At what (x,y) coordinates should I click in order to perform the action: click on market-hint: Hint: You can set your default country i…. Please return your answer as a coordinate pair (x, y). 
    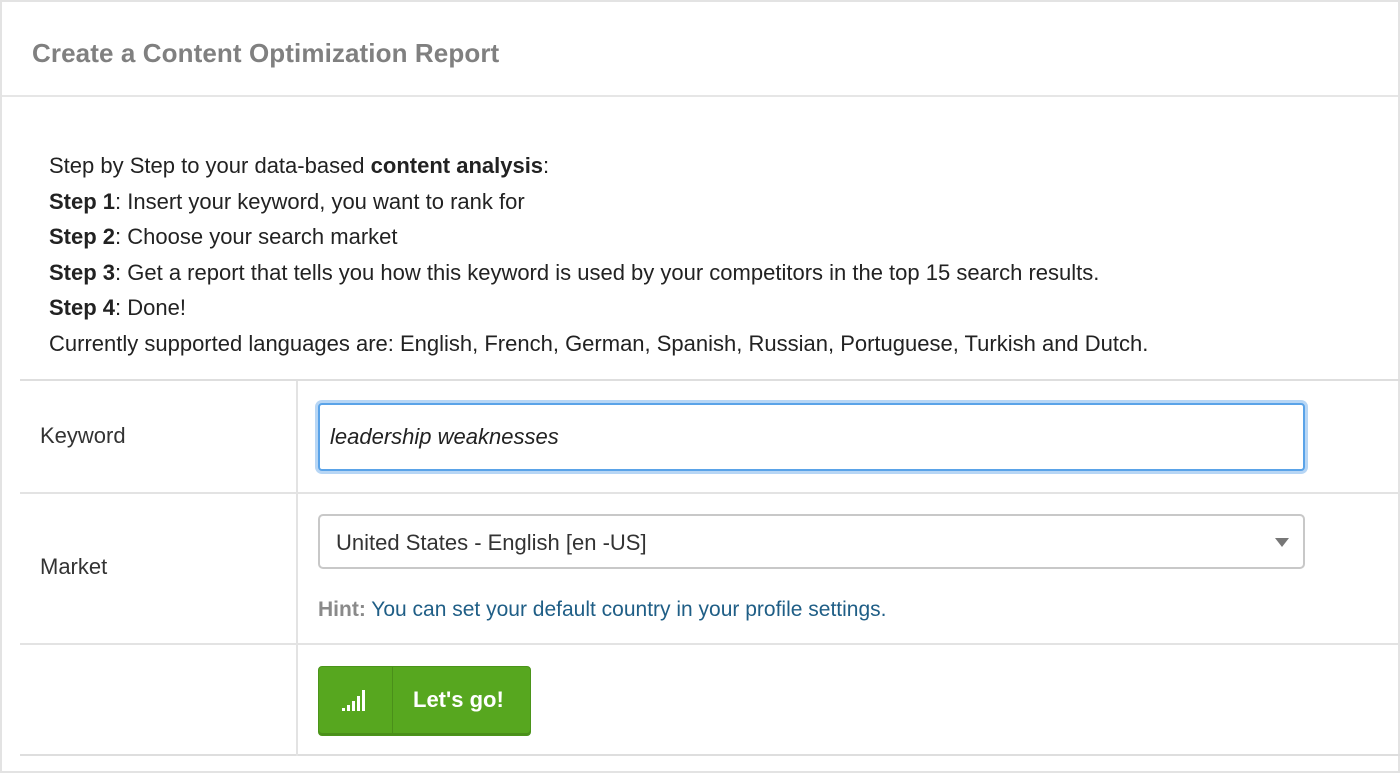
    Looking at the image, I should click on (602, 610).